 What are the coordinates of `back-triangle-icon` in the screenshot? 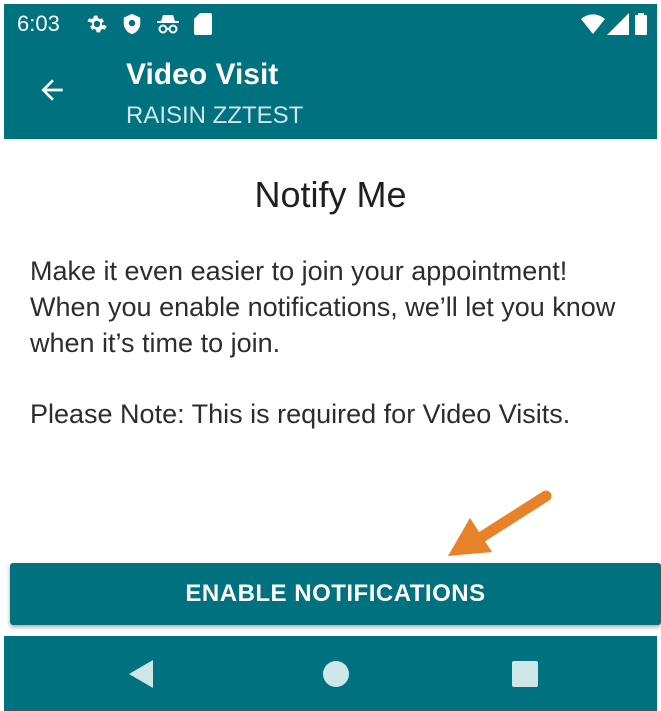 It's located at (141, 674).